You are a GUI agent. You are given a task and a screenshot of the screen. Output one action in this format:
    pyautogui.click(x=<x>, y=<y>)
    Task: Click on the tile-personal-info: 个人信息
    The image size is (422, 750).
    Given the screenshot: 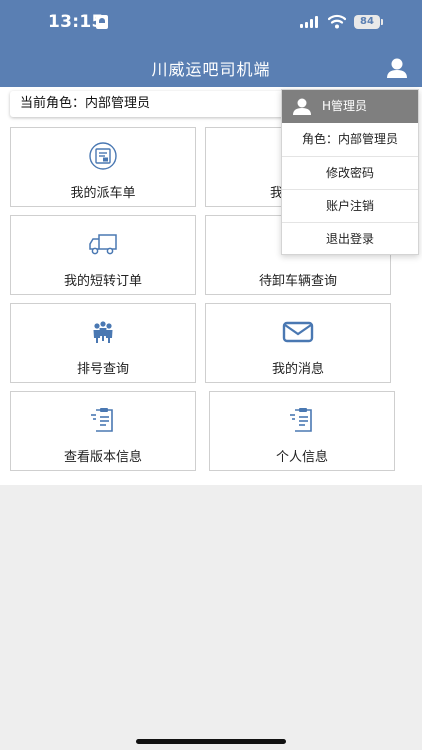 What is the action you would take?
    pyautogui.click(x=302, y=431)
    